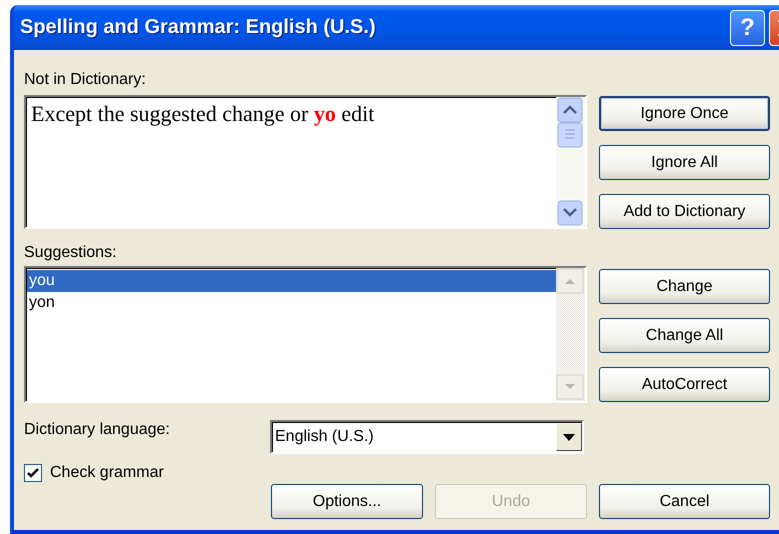 The image size is (779, 534). What do you see at coordinates (569, 437) in the screenshot?
I see `caret-icon` at bounding box center [569, 437].